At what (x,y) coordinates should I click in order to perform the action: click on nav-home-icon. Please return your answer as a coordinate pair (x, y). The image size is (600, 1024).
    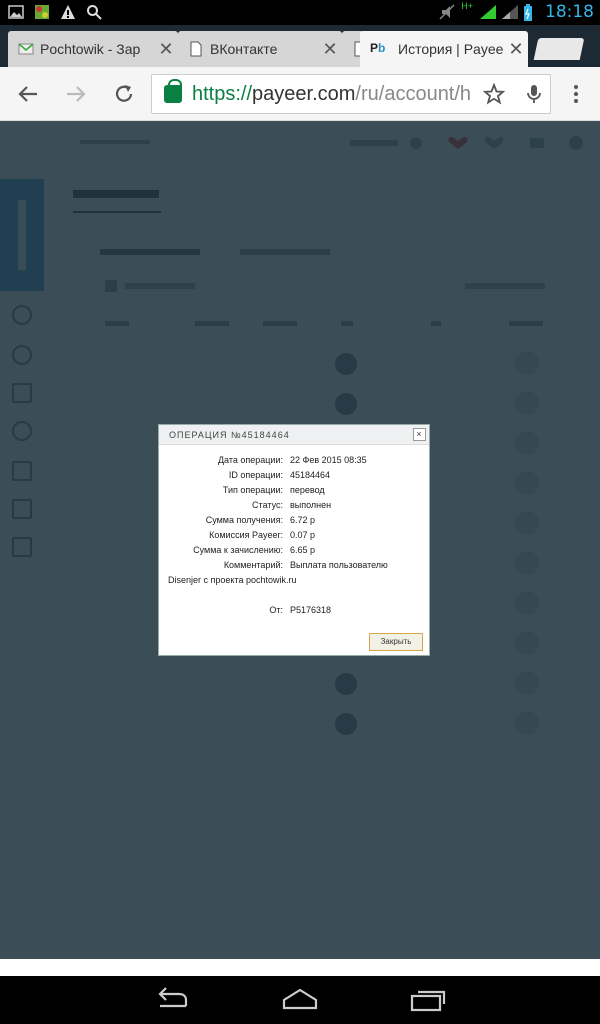
    Looking at the image, I should click on (300, 1000).